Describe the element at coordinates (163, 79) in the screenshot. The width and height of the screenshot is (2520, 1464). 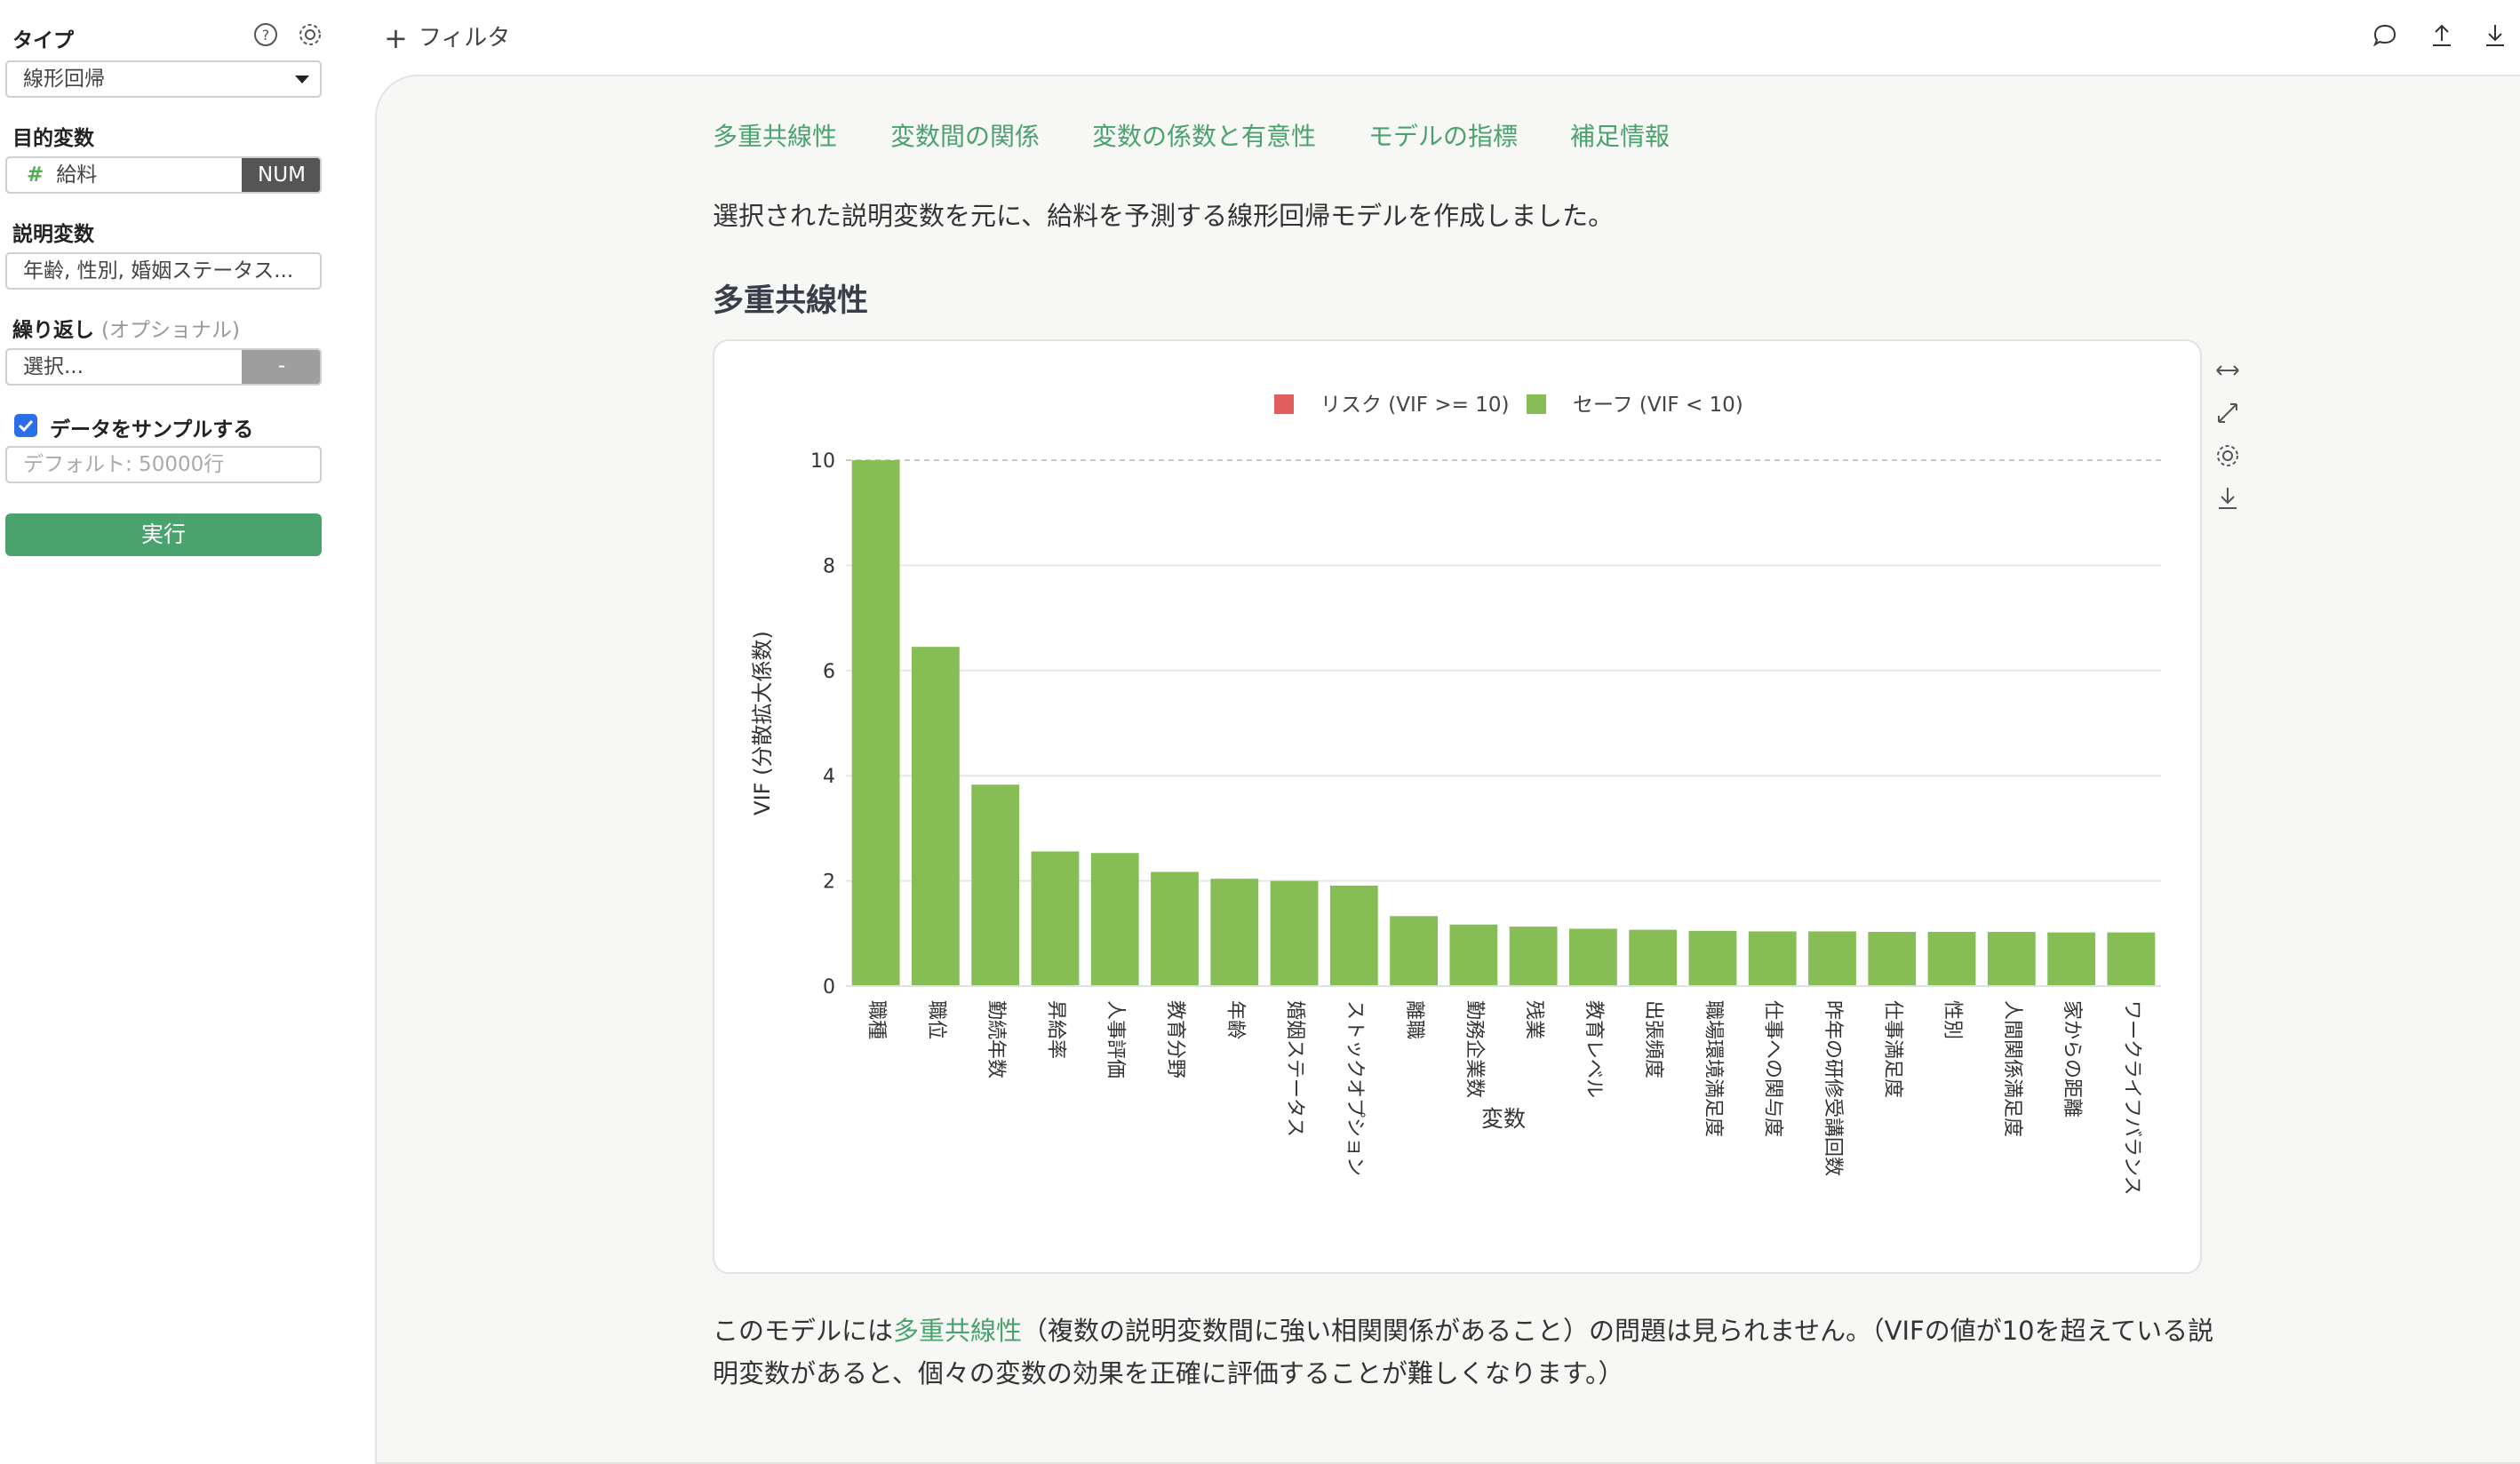
I see `type-select: 線形回帰` at that location.